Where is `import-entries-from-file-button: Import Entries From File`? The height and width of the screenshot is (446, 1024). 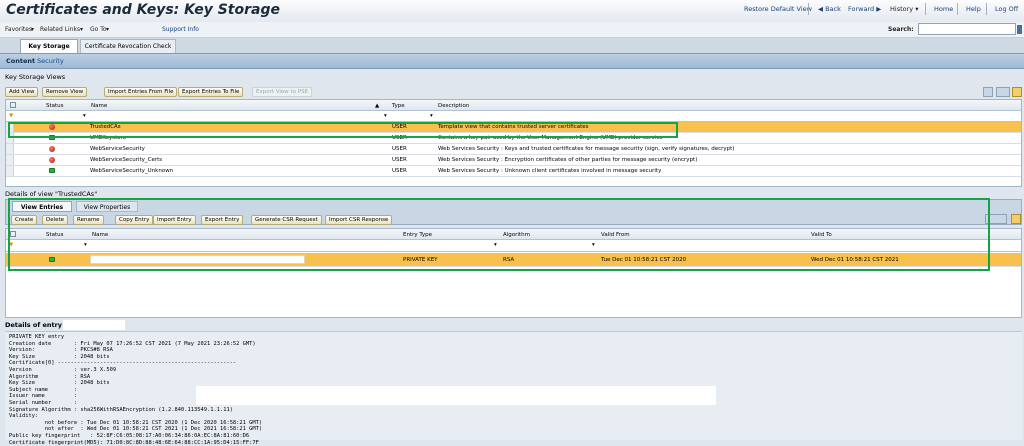
import-entries-from-file-button: Import Entries From File is located at coordinates (140, 92).